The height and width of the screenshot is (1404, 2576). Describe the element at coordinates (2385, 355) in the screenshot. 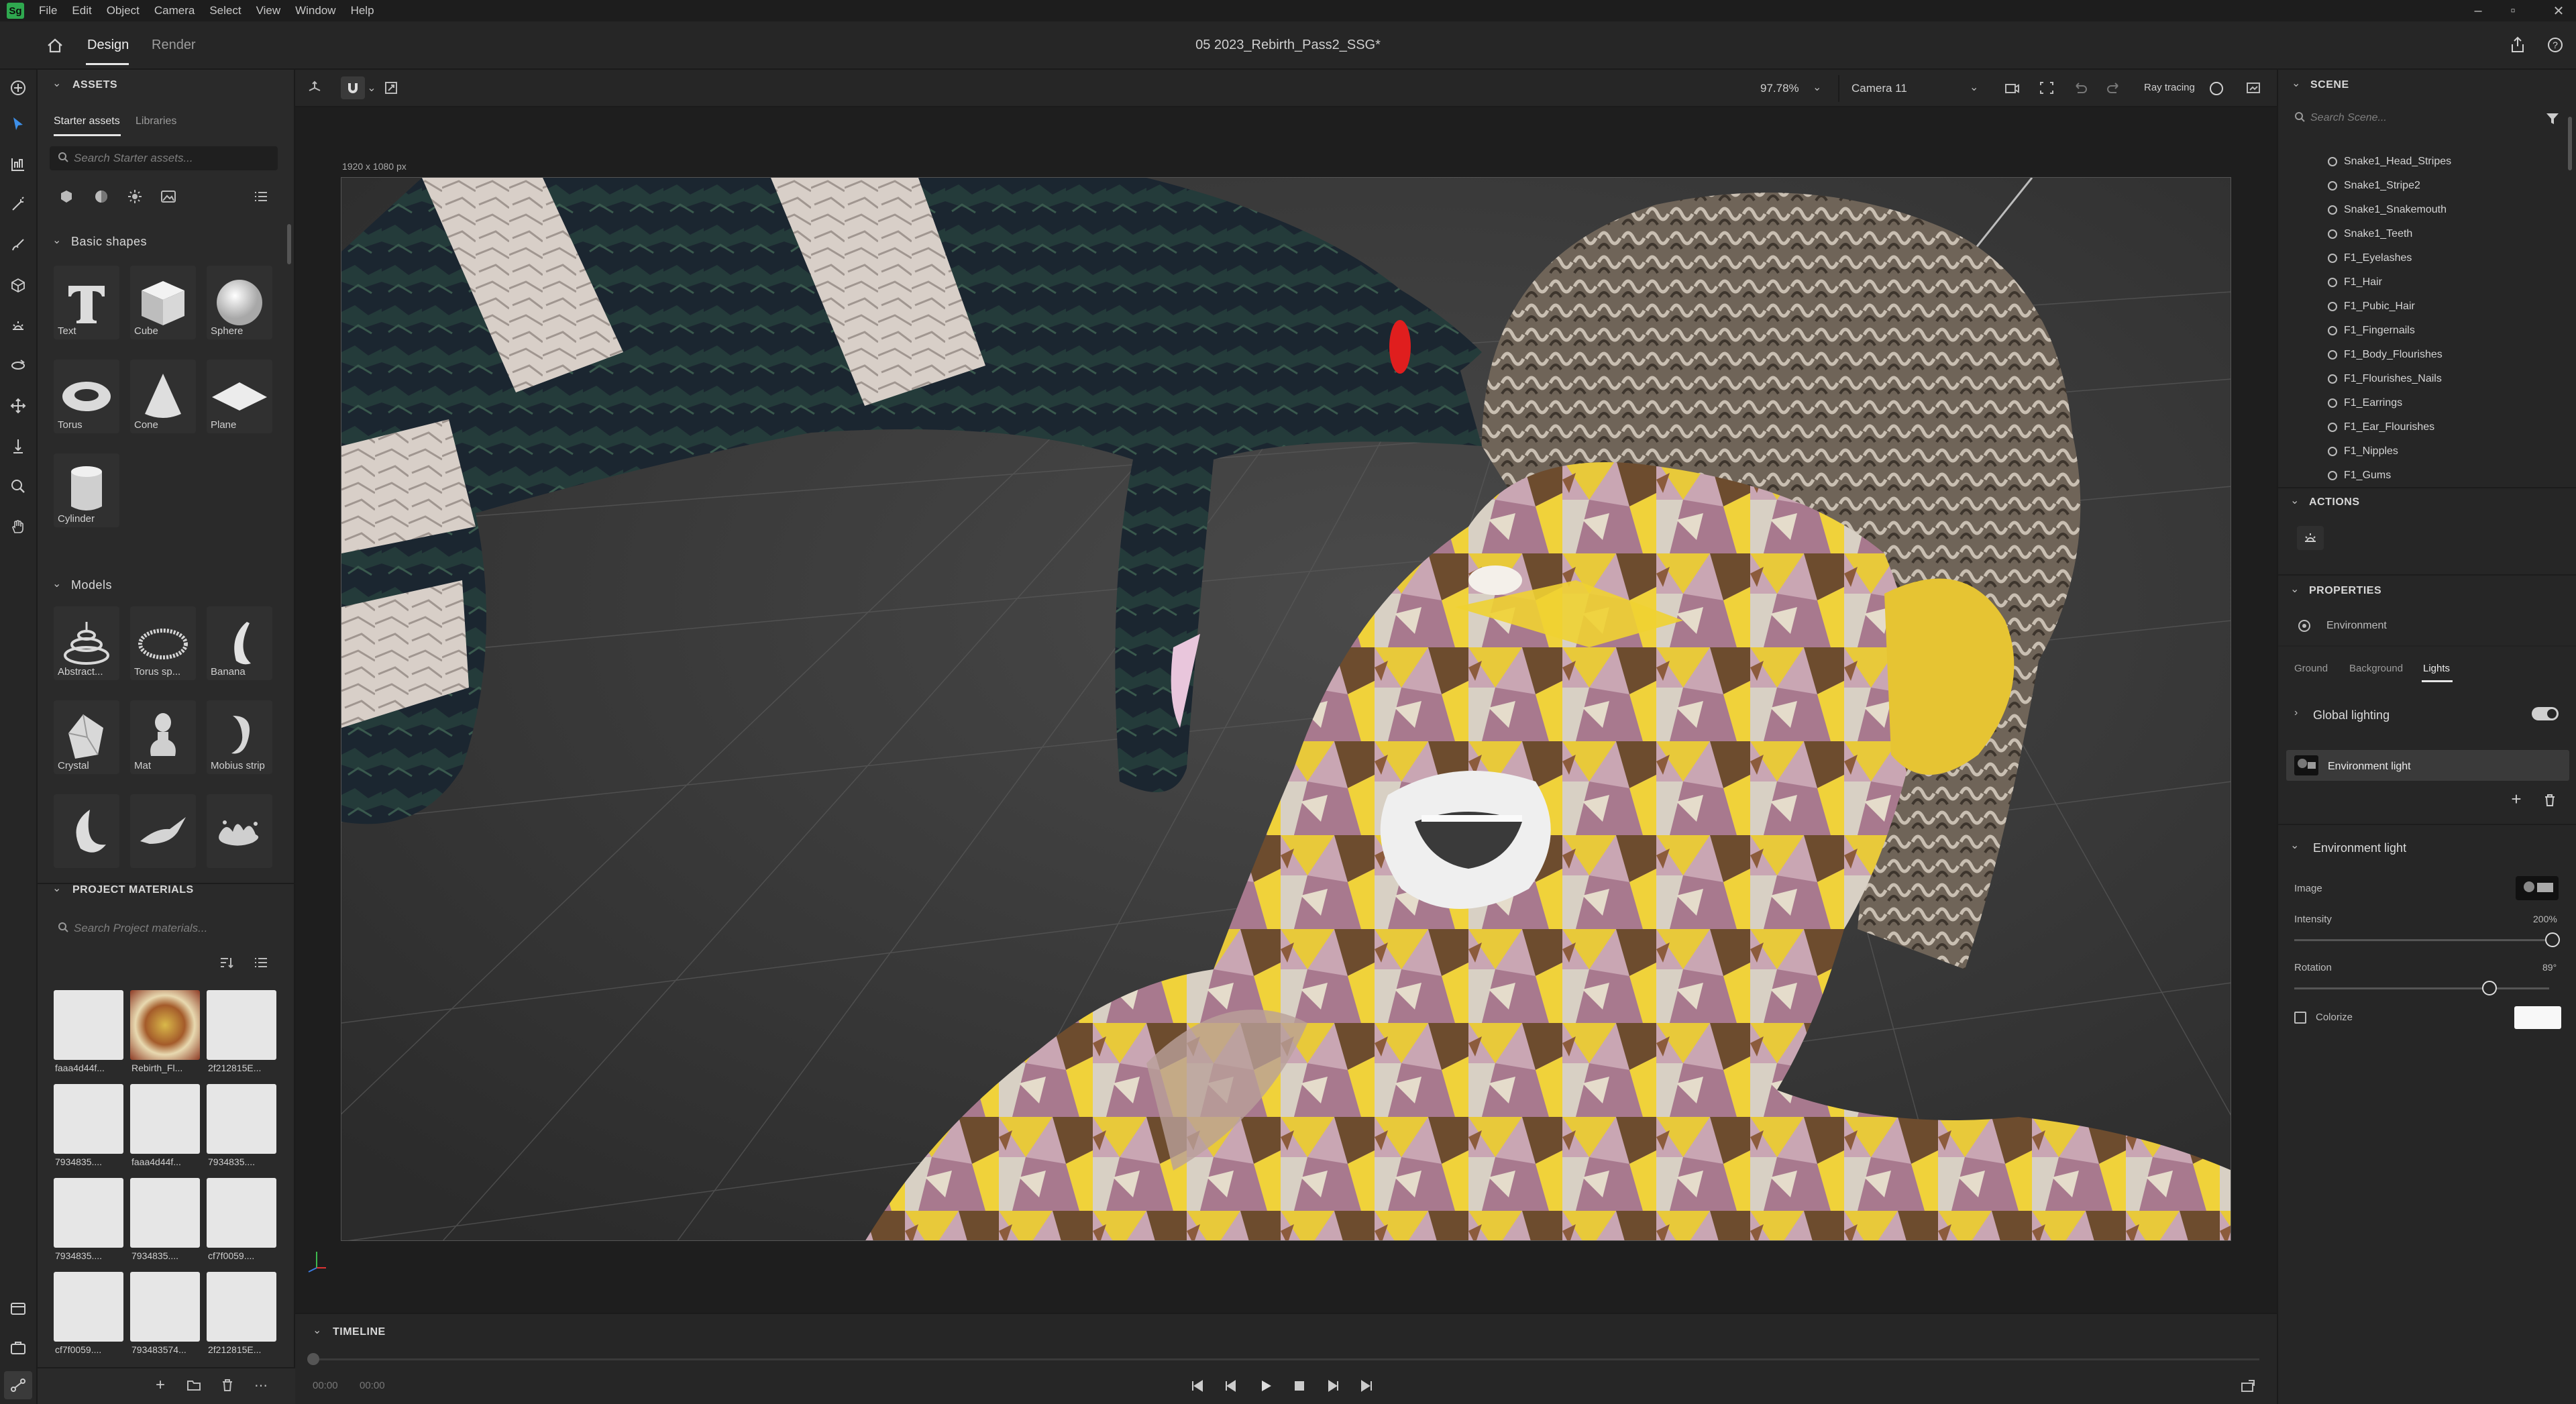

I see `scene-item: F1_Body_Flourishes` at that location.